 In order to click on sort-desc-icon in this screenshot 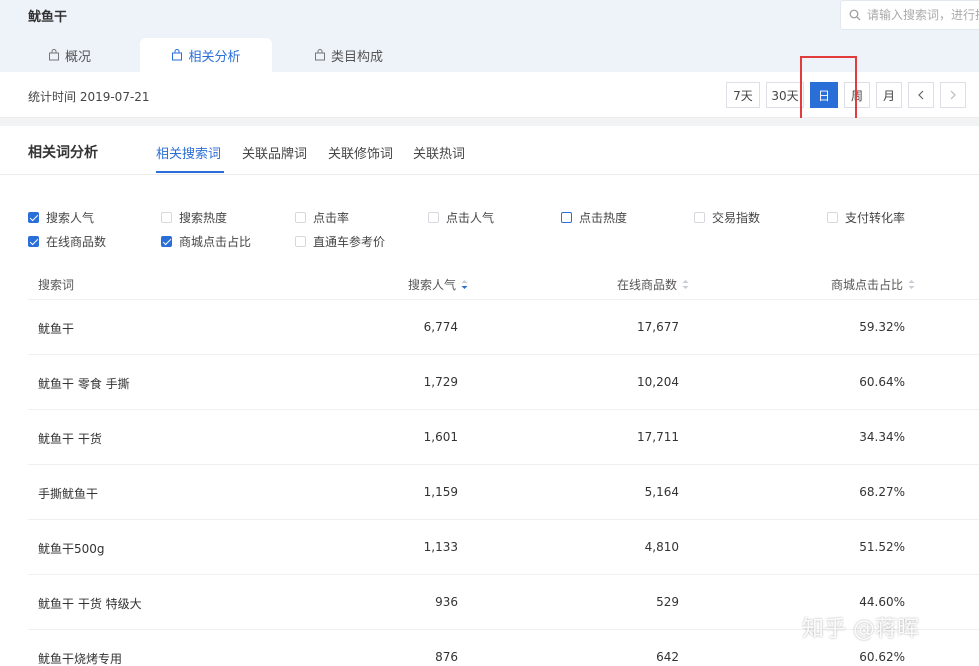, I will do `click(464, 284)`.